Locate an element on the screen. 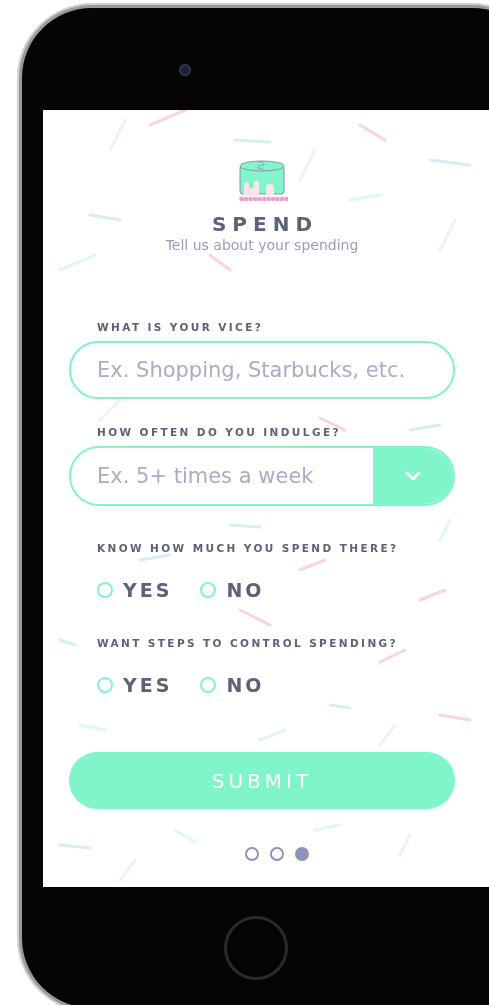  camera-icon is located at coordinates (185, 70).